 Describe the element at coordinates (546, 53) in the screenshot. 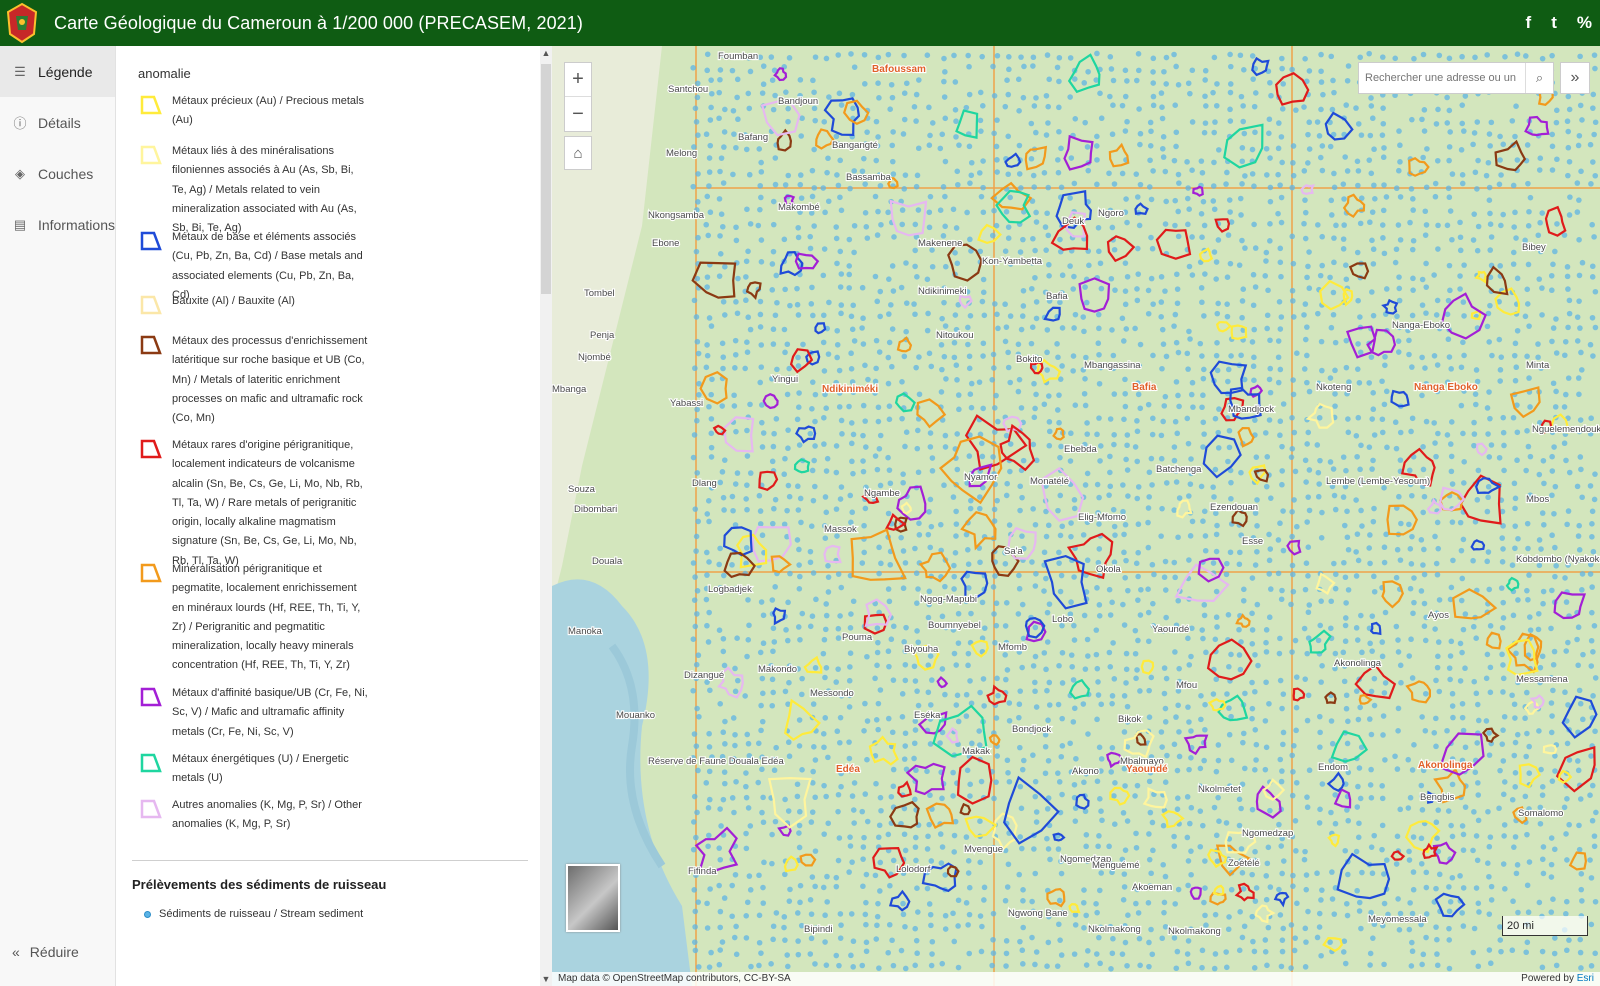

I see `scroll-up-icon: ▲` at that location.